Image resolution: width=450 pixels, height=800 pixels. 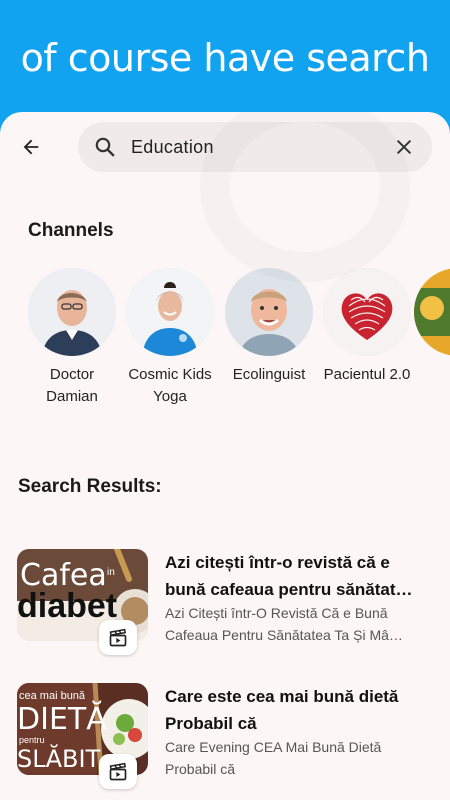 I want to click on promo-banner: of course have search, so click(x=225, y=56).